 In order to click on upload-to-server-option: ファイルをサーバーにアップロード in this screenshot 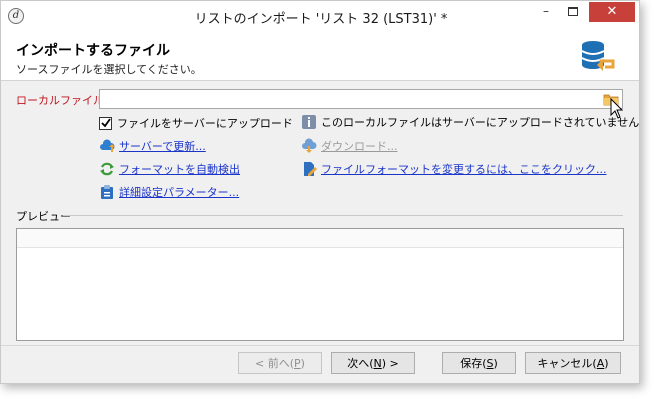, I will do `click(196, 123)`.